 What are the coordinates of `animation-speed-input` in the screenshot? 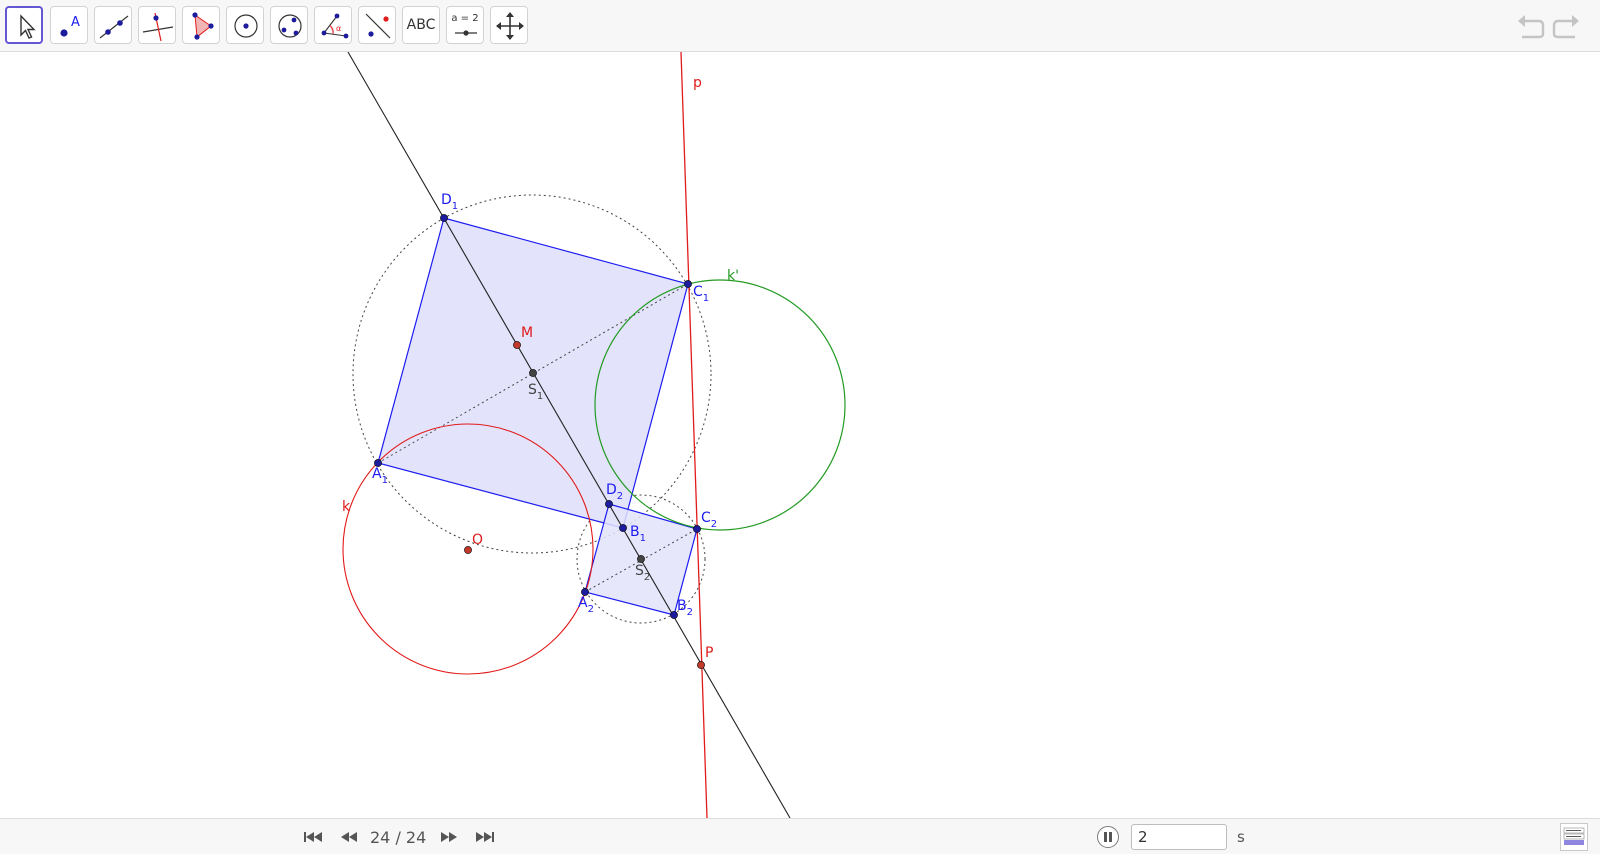 It's located at (1179, 837).